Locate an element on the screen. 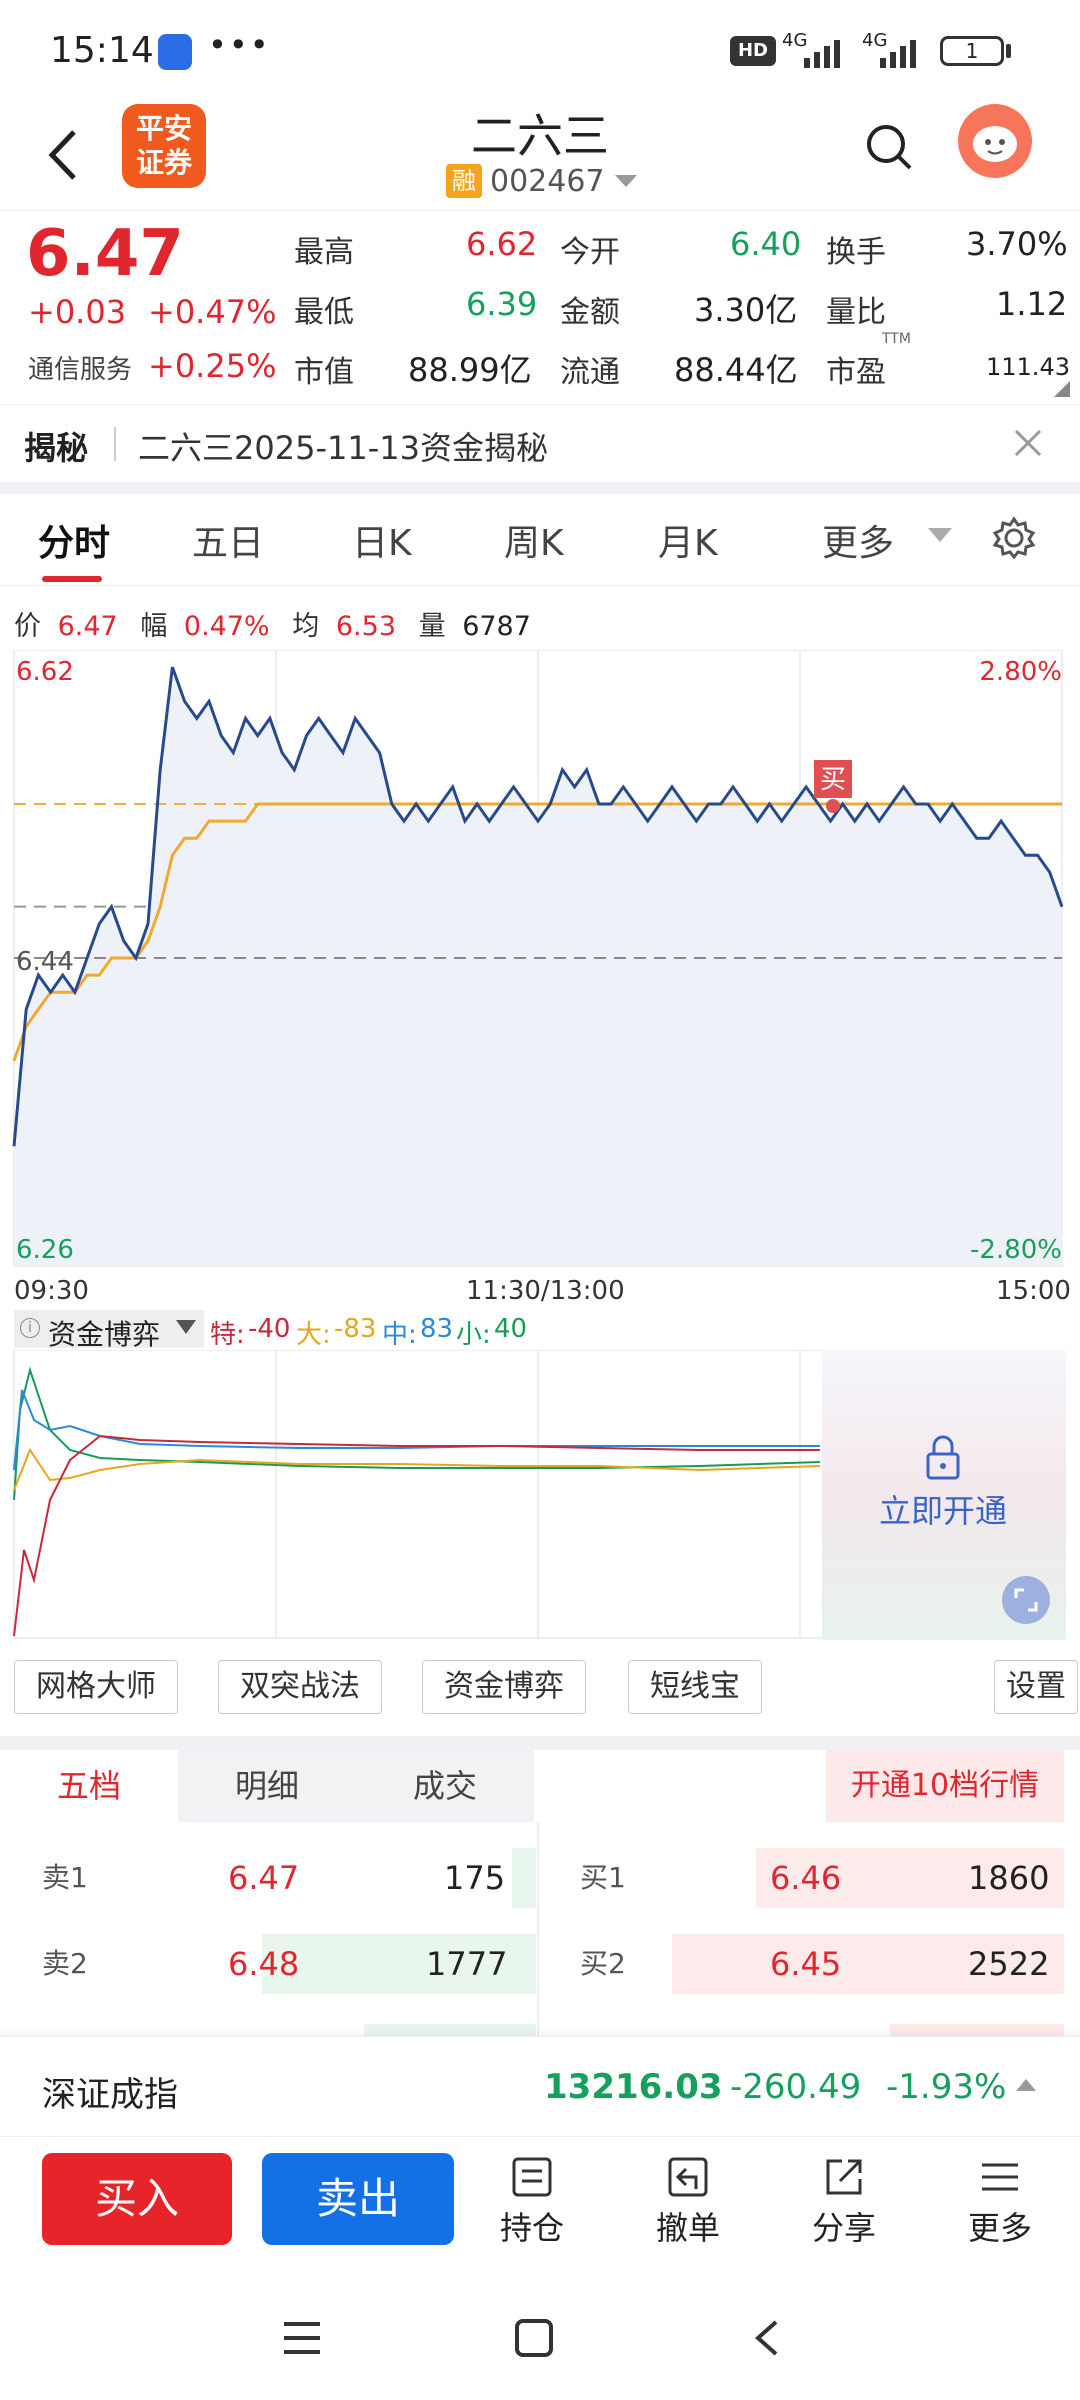 The image size is (1080, 2400). share-label: 分享 is located at coordinates (843, 2228).